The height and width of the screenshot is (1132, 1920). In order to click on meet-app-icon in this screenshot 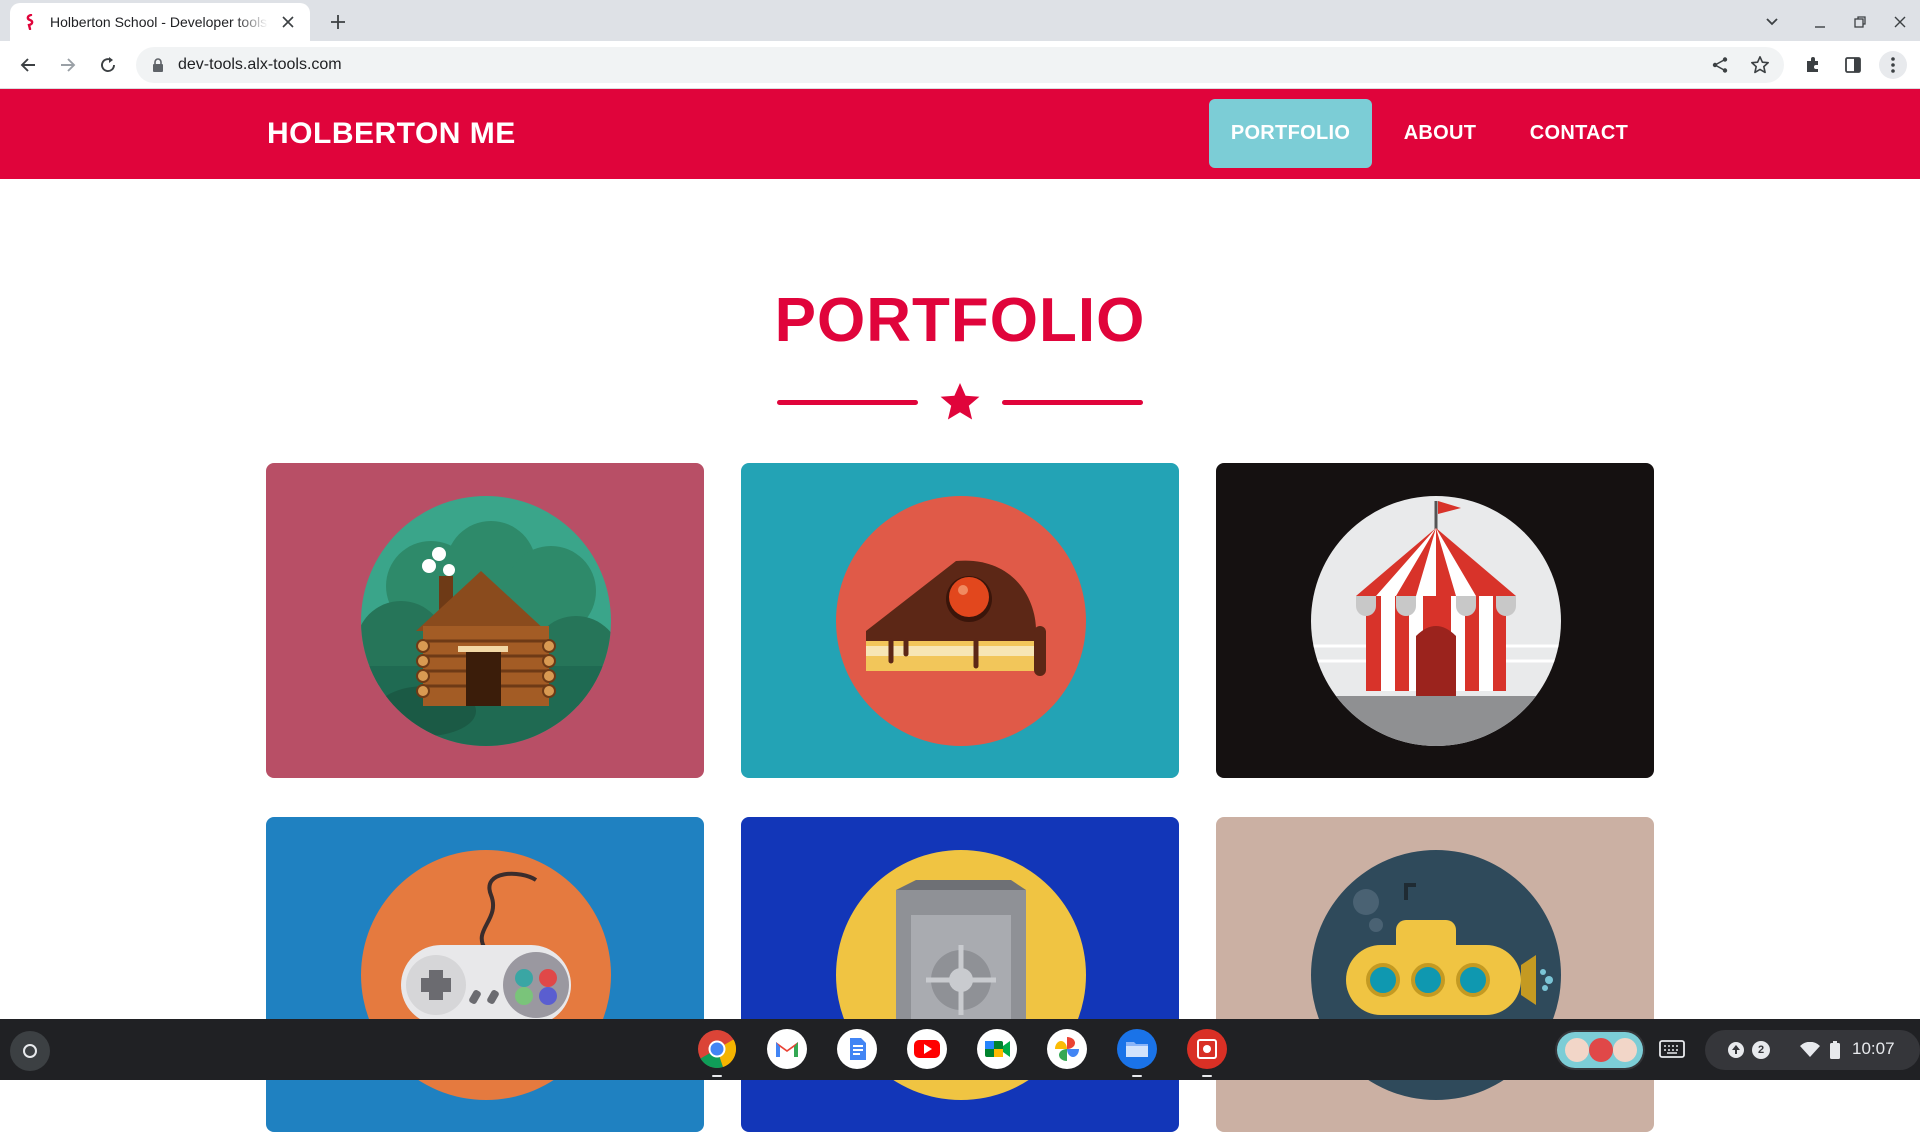, I will do `click(997, 1049)`.